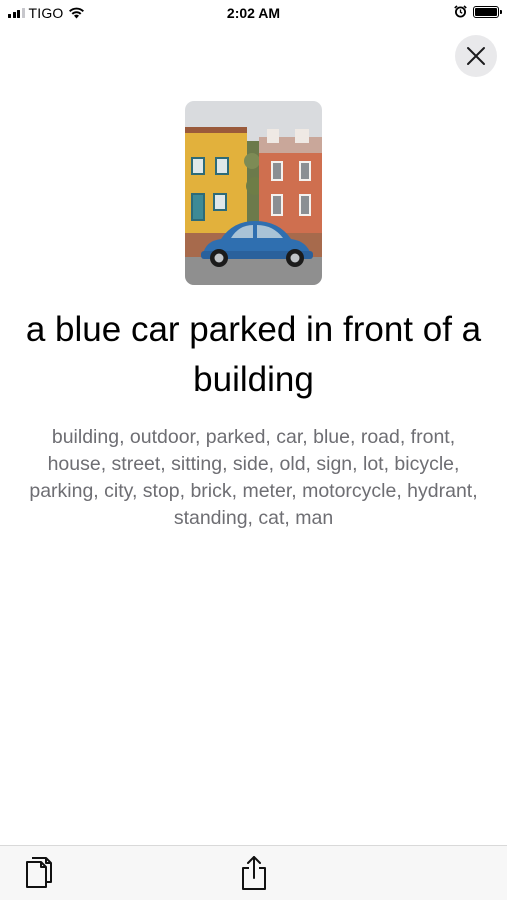 This screenshot has height=900, width=507. Describe the element at coordinates (253, 354) in the screenshot. I see `caption-title: a blue car parked in front of a building` at that location.